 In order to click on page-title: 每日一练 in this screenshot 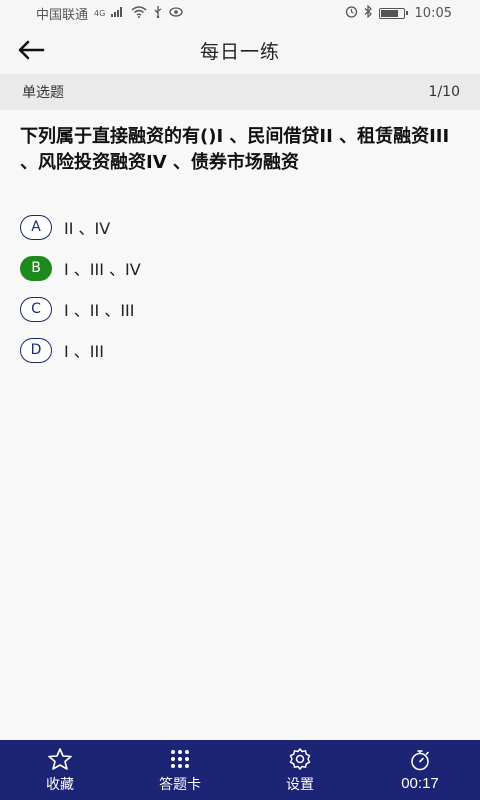, I will do `click(239, 51)`.